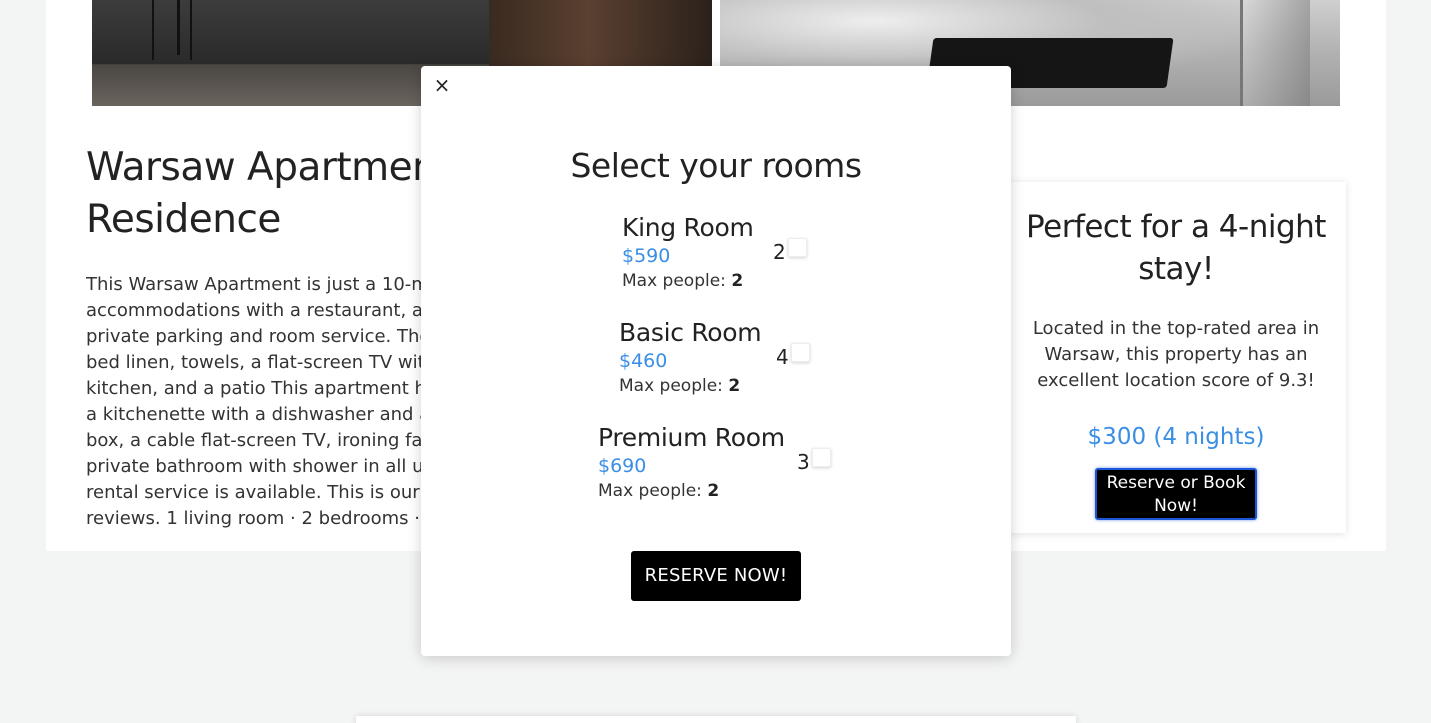  Describe the element at coordinates (782, 357) in the screenshot. I see `room-quantity: 4` at that location.